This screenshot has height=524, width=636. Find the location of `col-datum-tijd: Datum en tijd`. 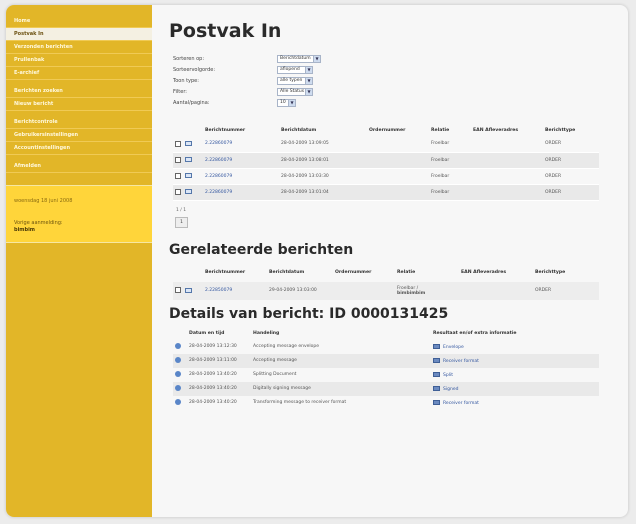

col-datum-tijd: Datum en tijd is located at coordinates (207, 333).